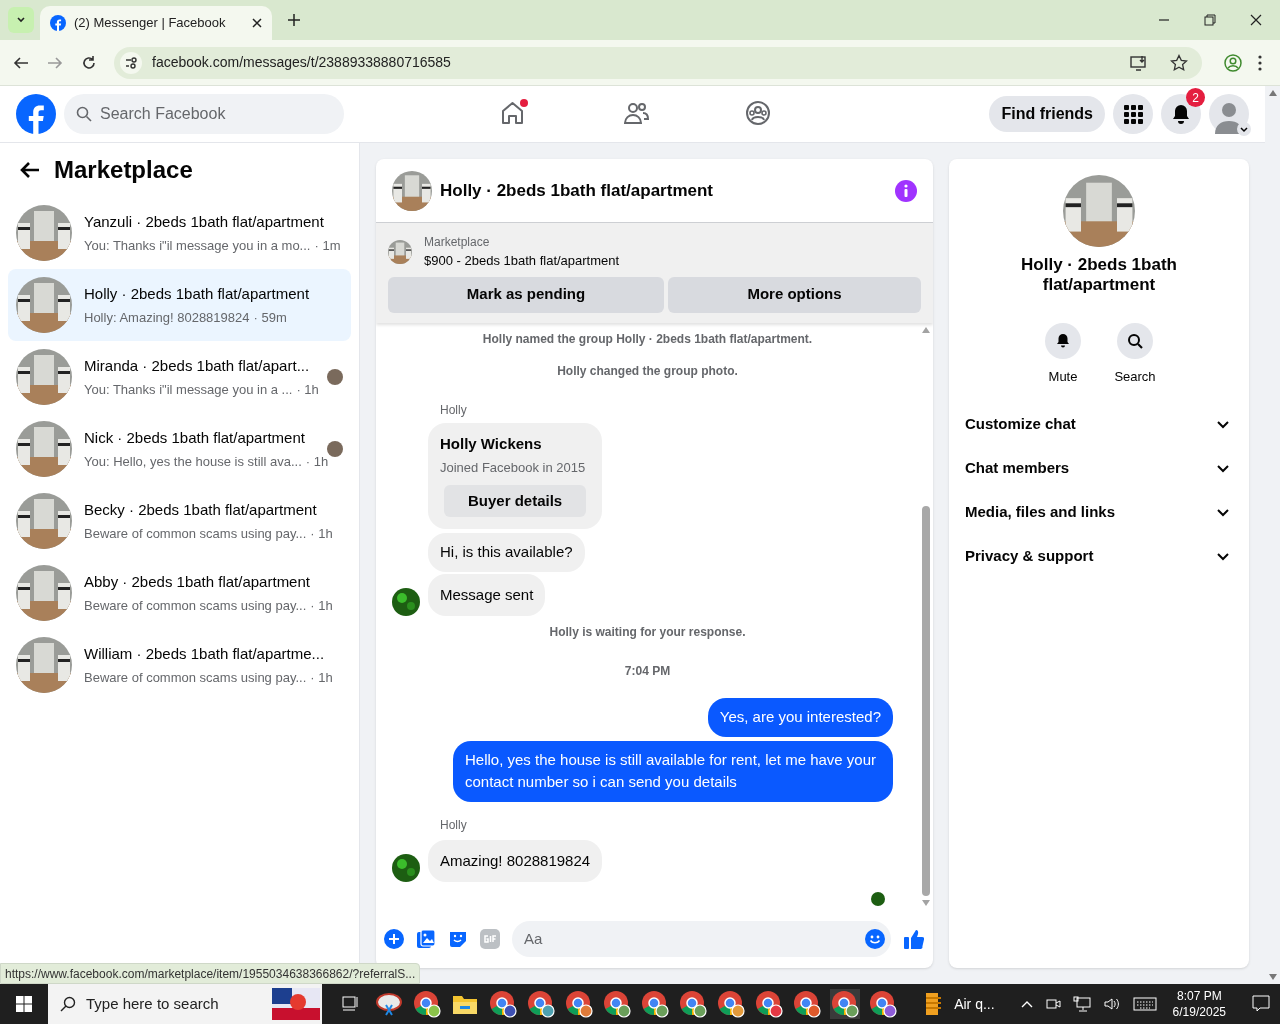  Describe the element at coordinates (515, 501) in the screenshot. I see `buyer-details-button: Buyer details` at that location.